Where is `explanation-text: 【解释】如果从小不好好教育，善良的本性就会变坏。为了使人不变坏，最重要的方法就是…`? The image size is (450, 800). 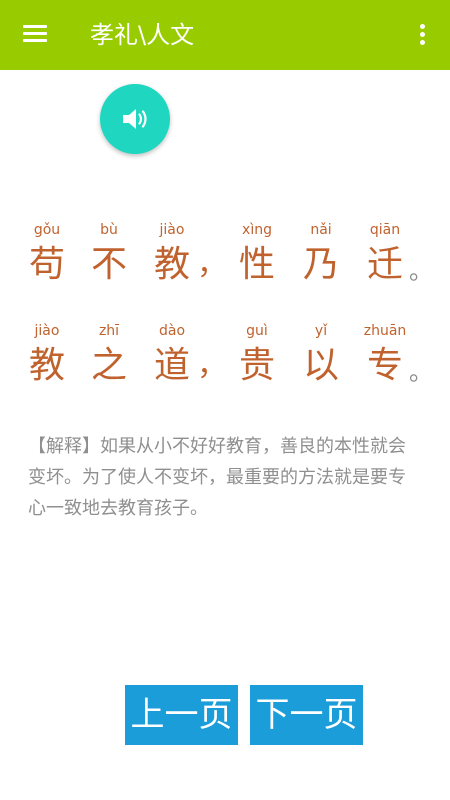
explanation-text: 【解释】如果从小不好好教育，善良的本性就会变坏。为了使人不变坏，最重要的方法就是… is located at coordinates (217, 477).